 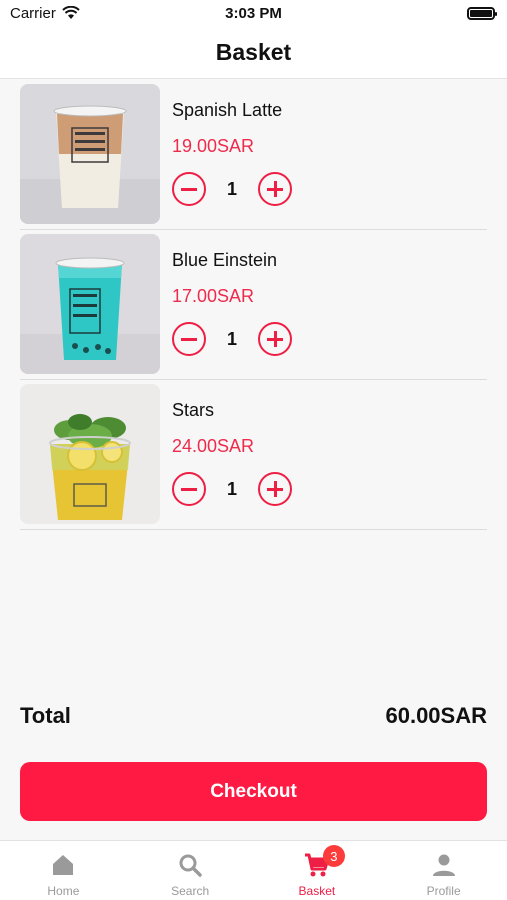 What do you see at coordinates (317, 870) in the screenshot?
I see `tab-basket: 3 Basket` at bounding box center [317, 870].